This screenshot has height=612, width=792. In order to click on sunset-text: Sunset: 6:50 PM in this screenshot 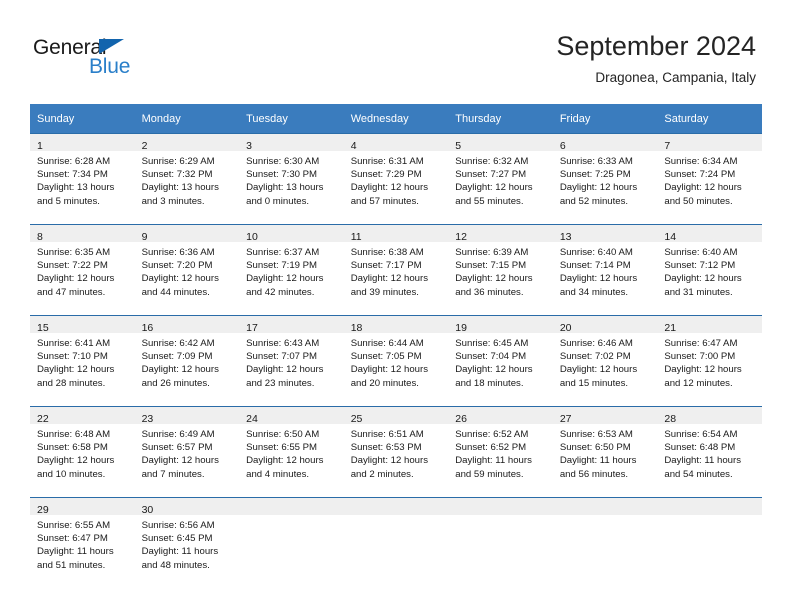, I will do `click(595, 448)`.